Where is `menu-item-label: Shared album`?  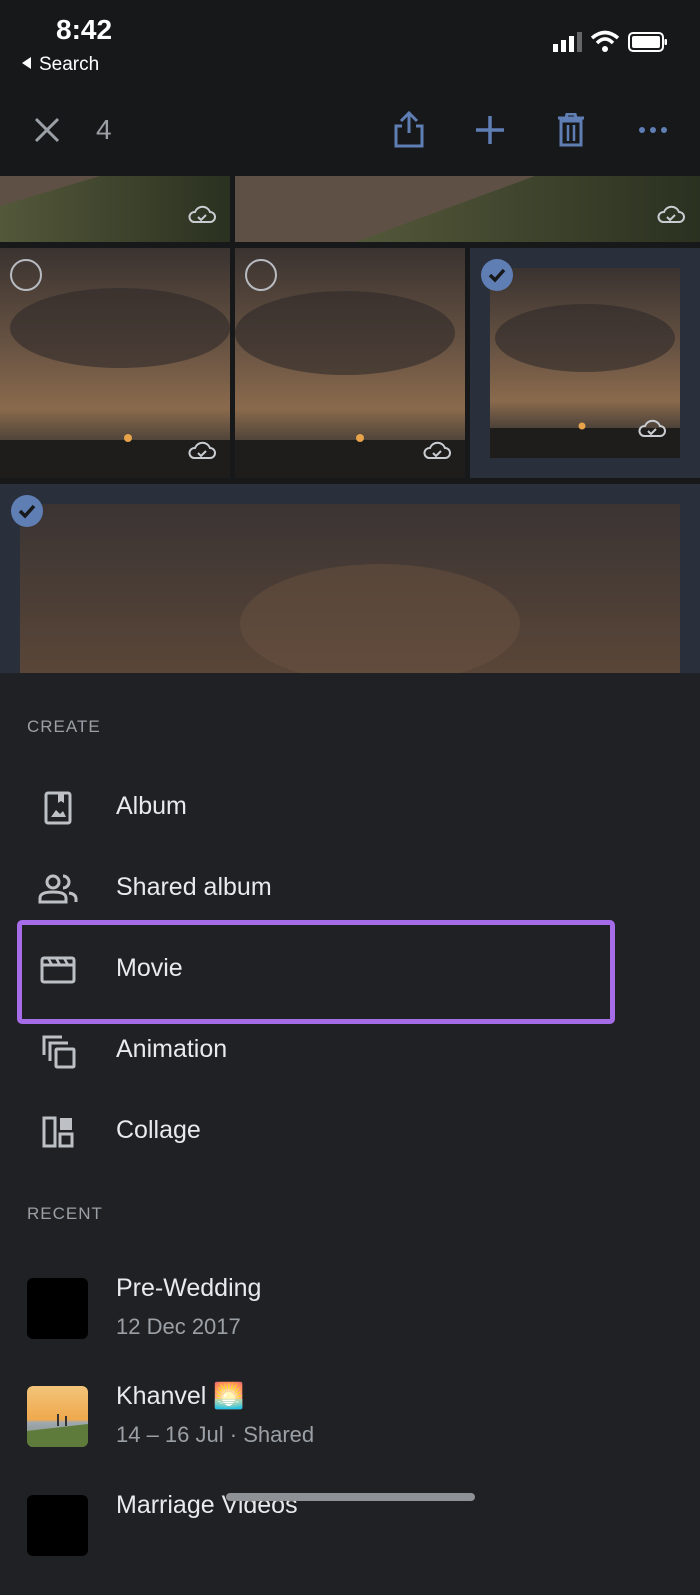 menu-item-label: Shared album is located at coordinates (194, 887).